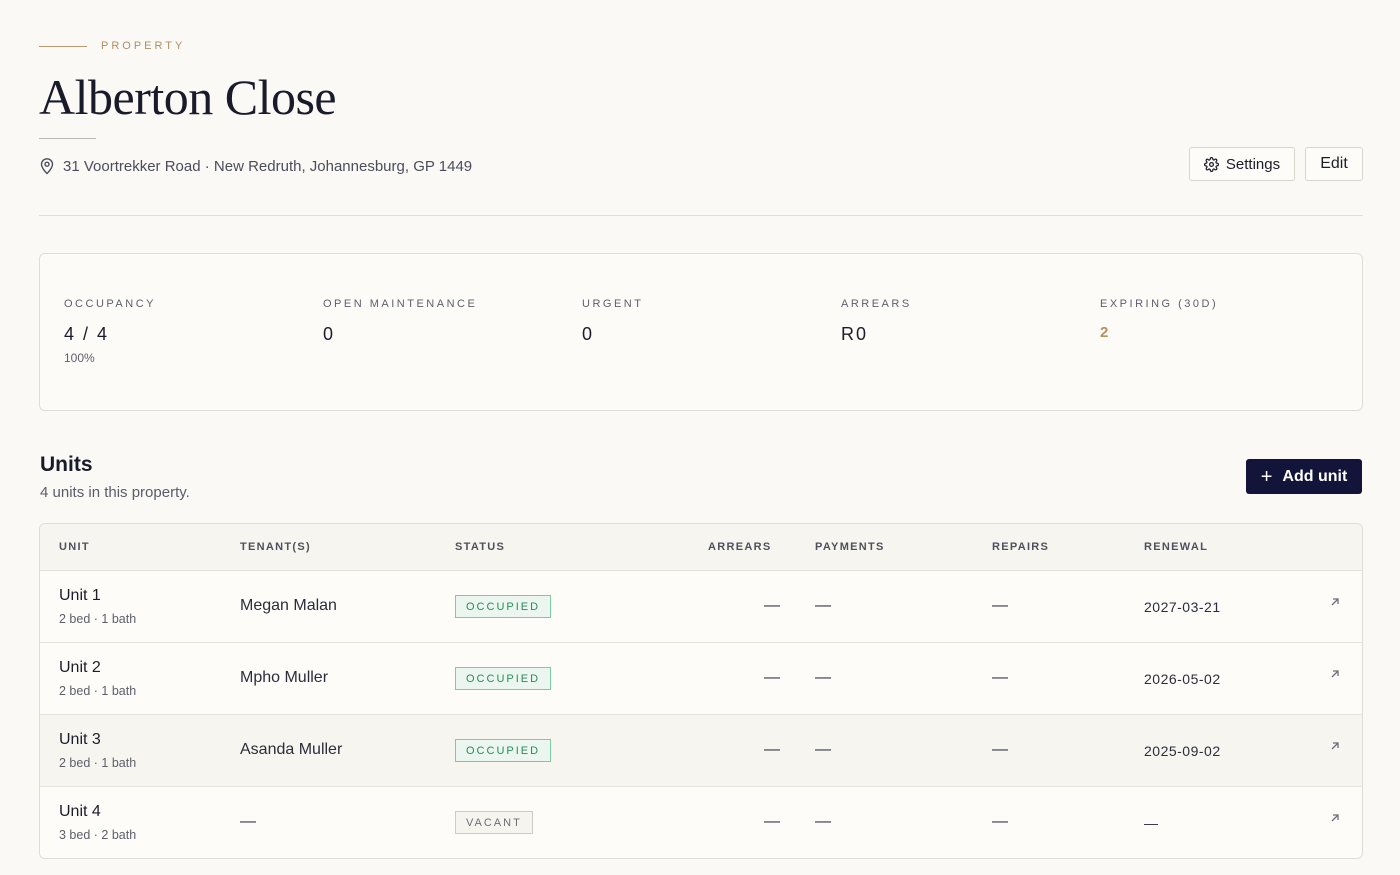 Image resolution: width=1400 pixels, height=875 pixels. Describe the element at coordinates (701, 822) in the screenshot. I see `table-row: Unit 4 3 bed · 2 bath — VACANT — — — —` at that location.